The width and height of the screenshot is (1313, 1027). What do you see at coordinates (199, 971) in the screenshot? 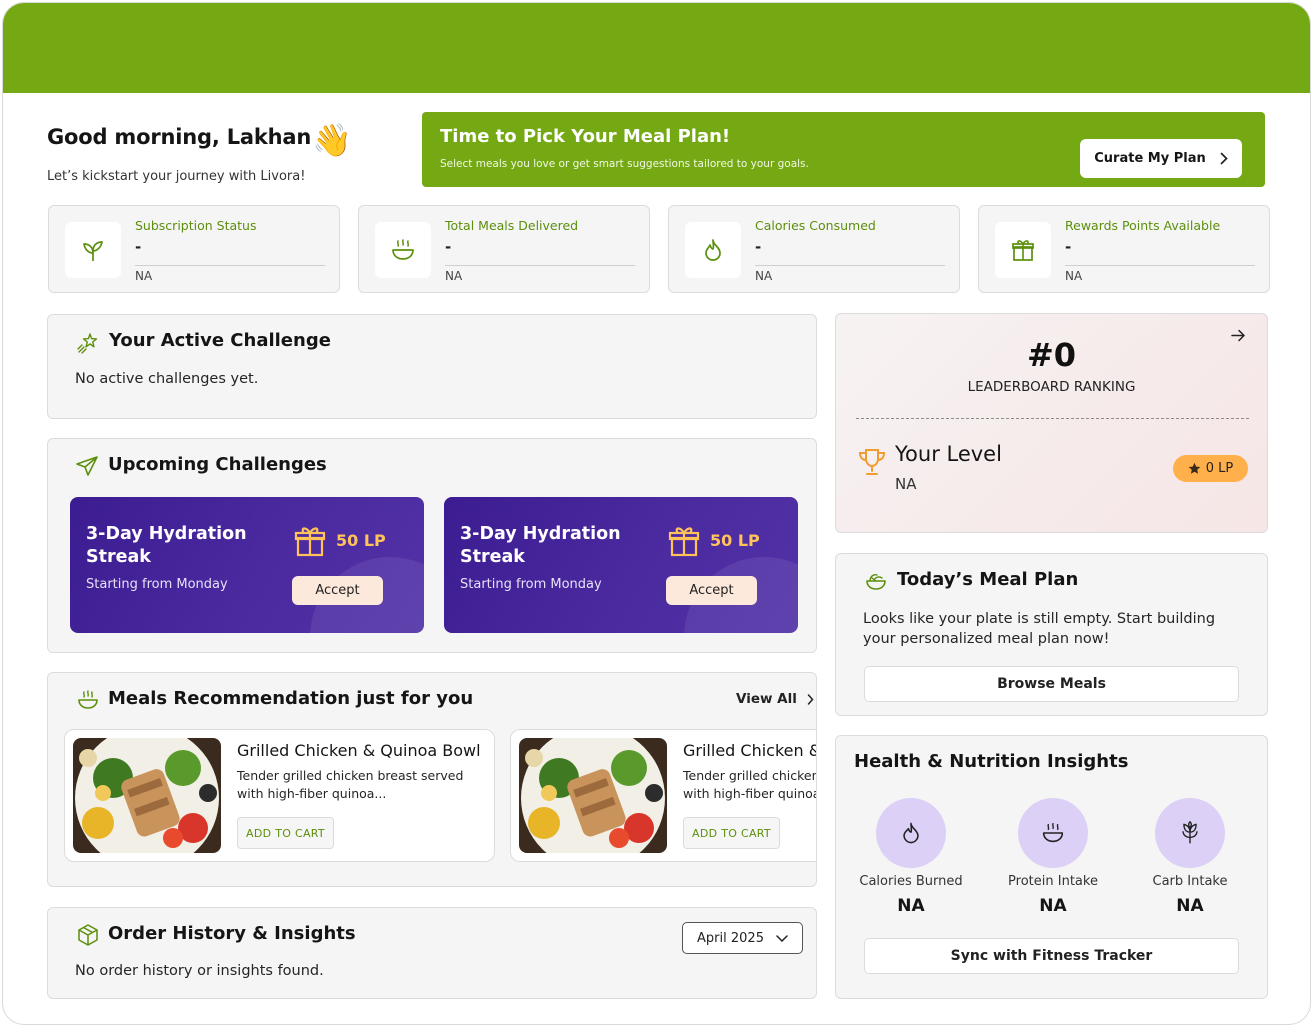
I see `order-history-empty-text: No order history or insights found.` at bounding box center [199, 971].